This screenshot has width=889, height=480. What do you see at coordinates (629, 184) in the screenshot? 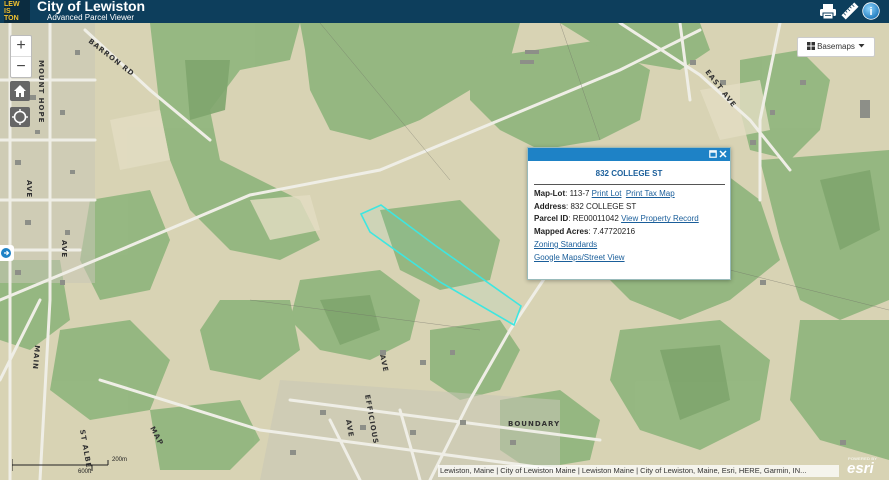
I see `popup-divider` at bounding box center [629, 184].